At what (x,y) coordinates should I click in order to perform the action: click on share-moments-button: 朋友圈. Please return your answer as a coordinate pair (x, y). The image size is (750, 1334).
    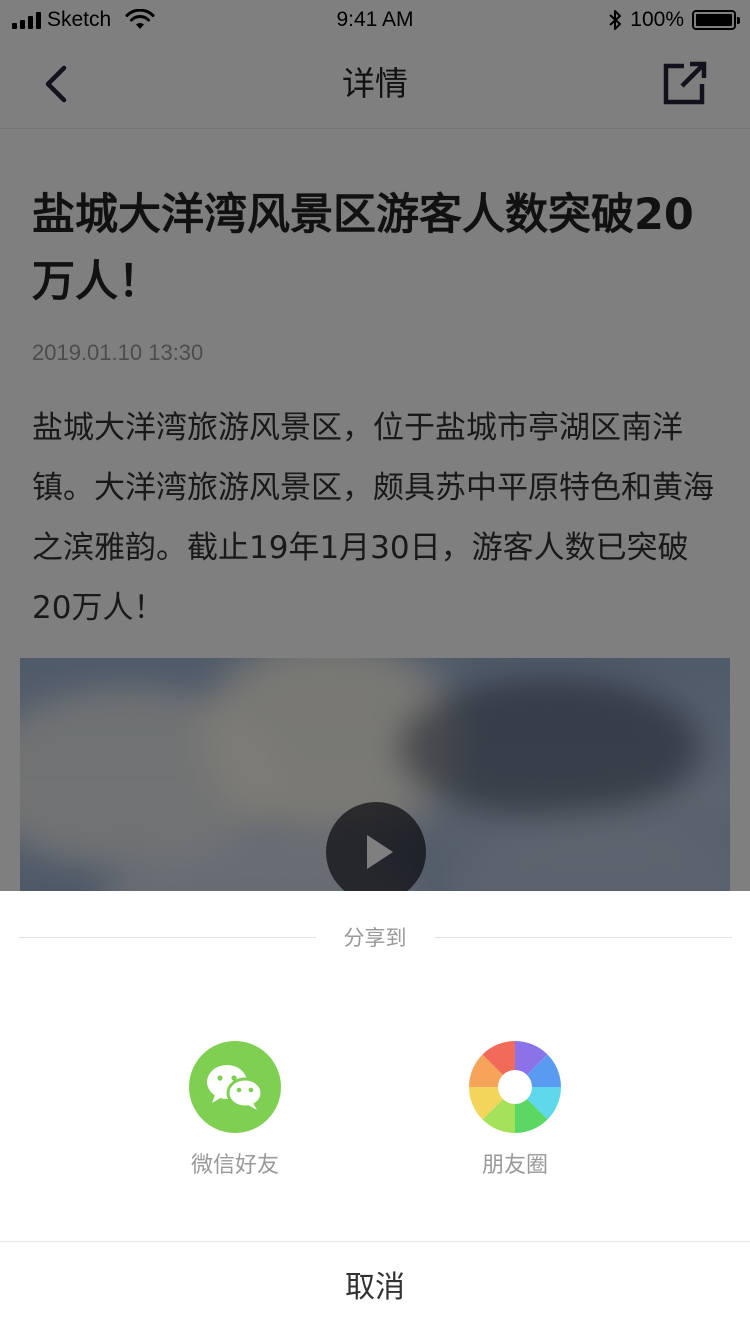
    Looking at the image, I should click on (515, 1110).